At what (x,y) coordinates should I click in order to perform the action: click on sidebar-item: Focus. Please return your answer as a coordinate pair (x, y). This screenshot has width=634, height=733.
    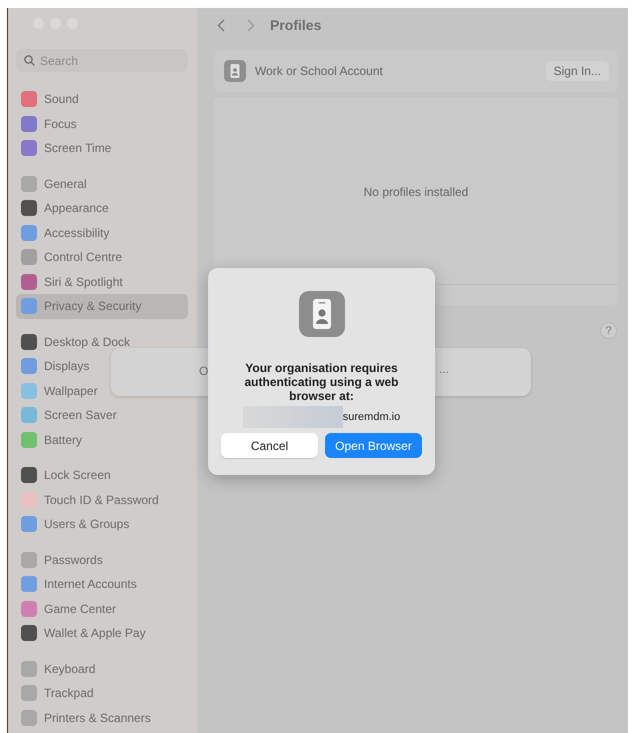
    Looking at the image, I should click on (102, 124).